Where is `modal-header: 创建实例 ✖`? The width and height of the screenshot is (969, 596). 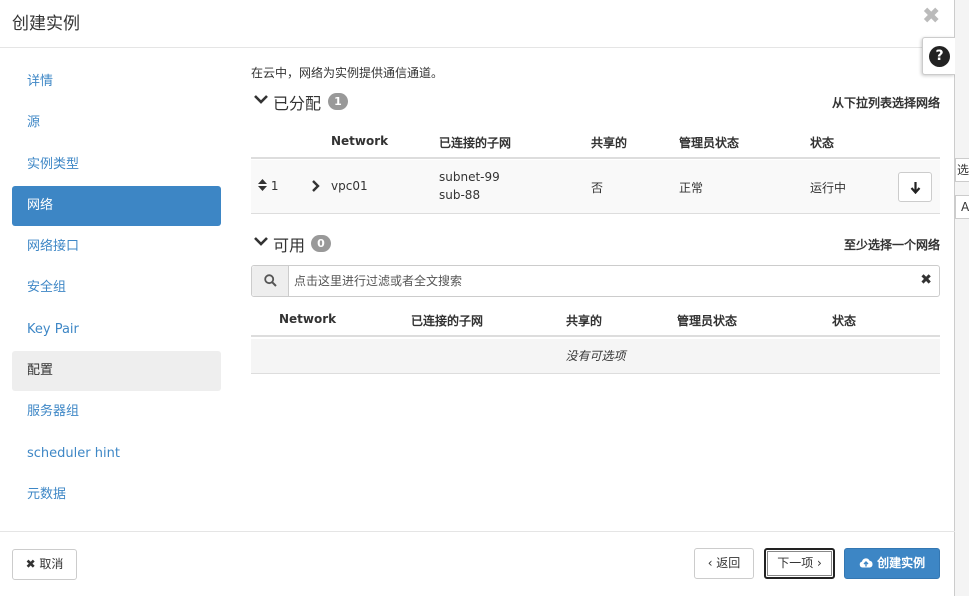 modal-header: 创建实例 ✖ is located at coordinates (477, 24).